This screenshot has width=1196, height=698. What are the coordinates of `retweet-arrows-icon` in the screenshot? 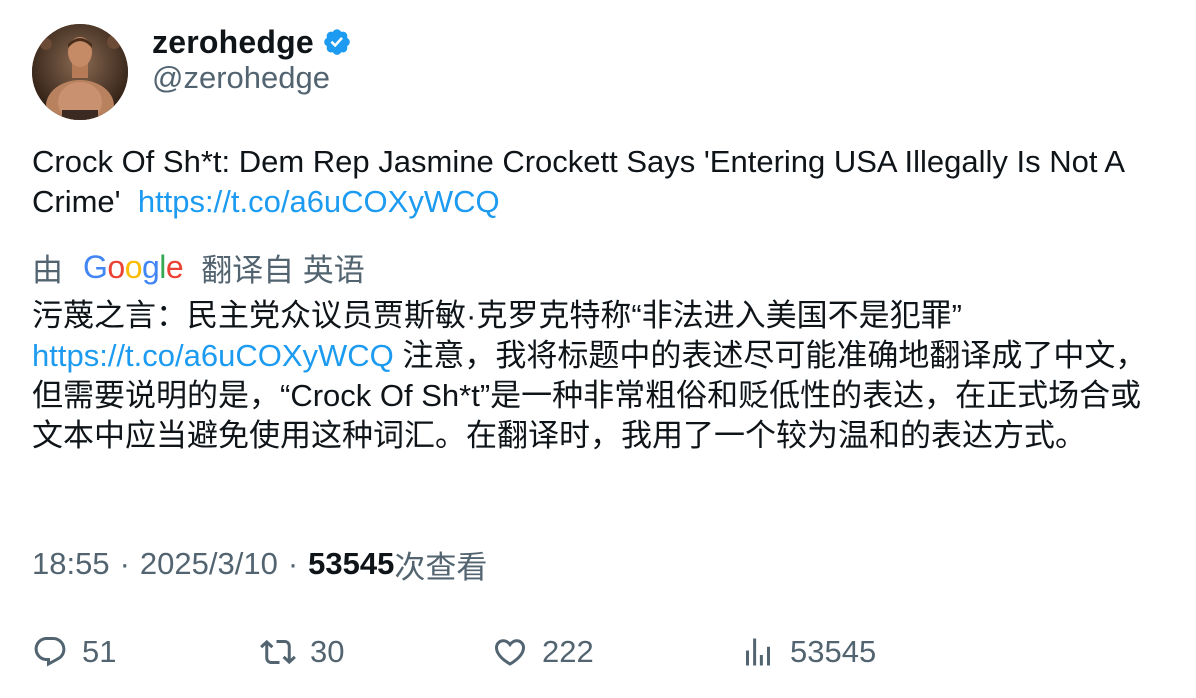 It's located at (278, 652).